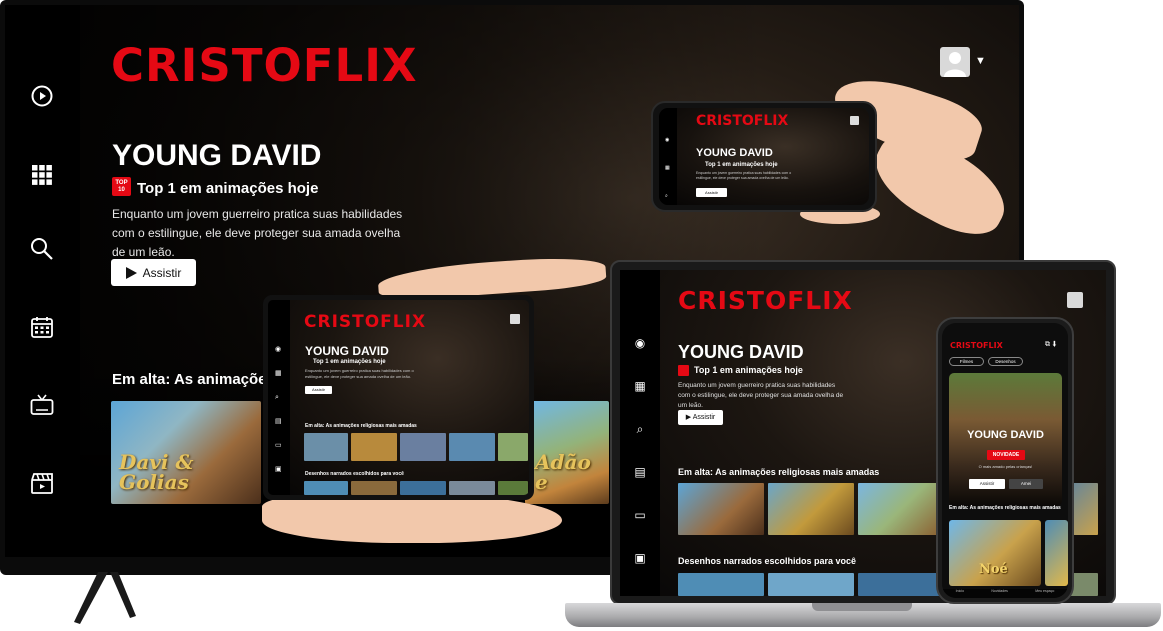 This screenshot has width=1163, height=631. Describe the element at coordinates (1005, 466) in the screenshot. I see `feature-tagline: O mais amado pelas crianças!` at that location.